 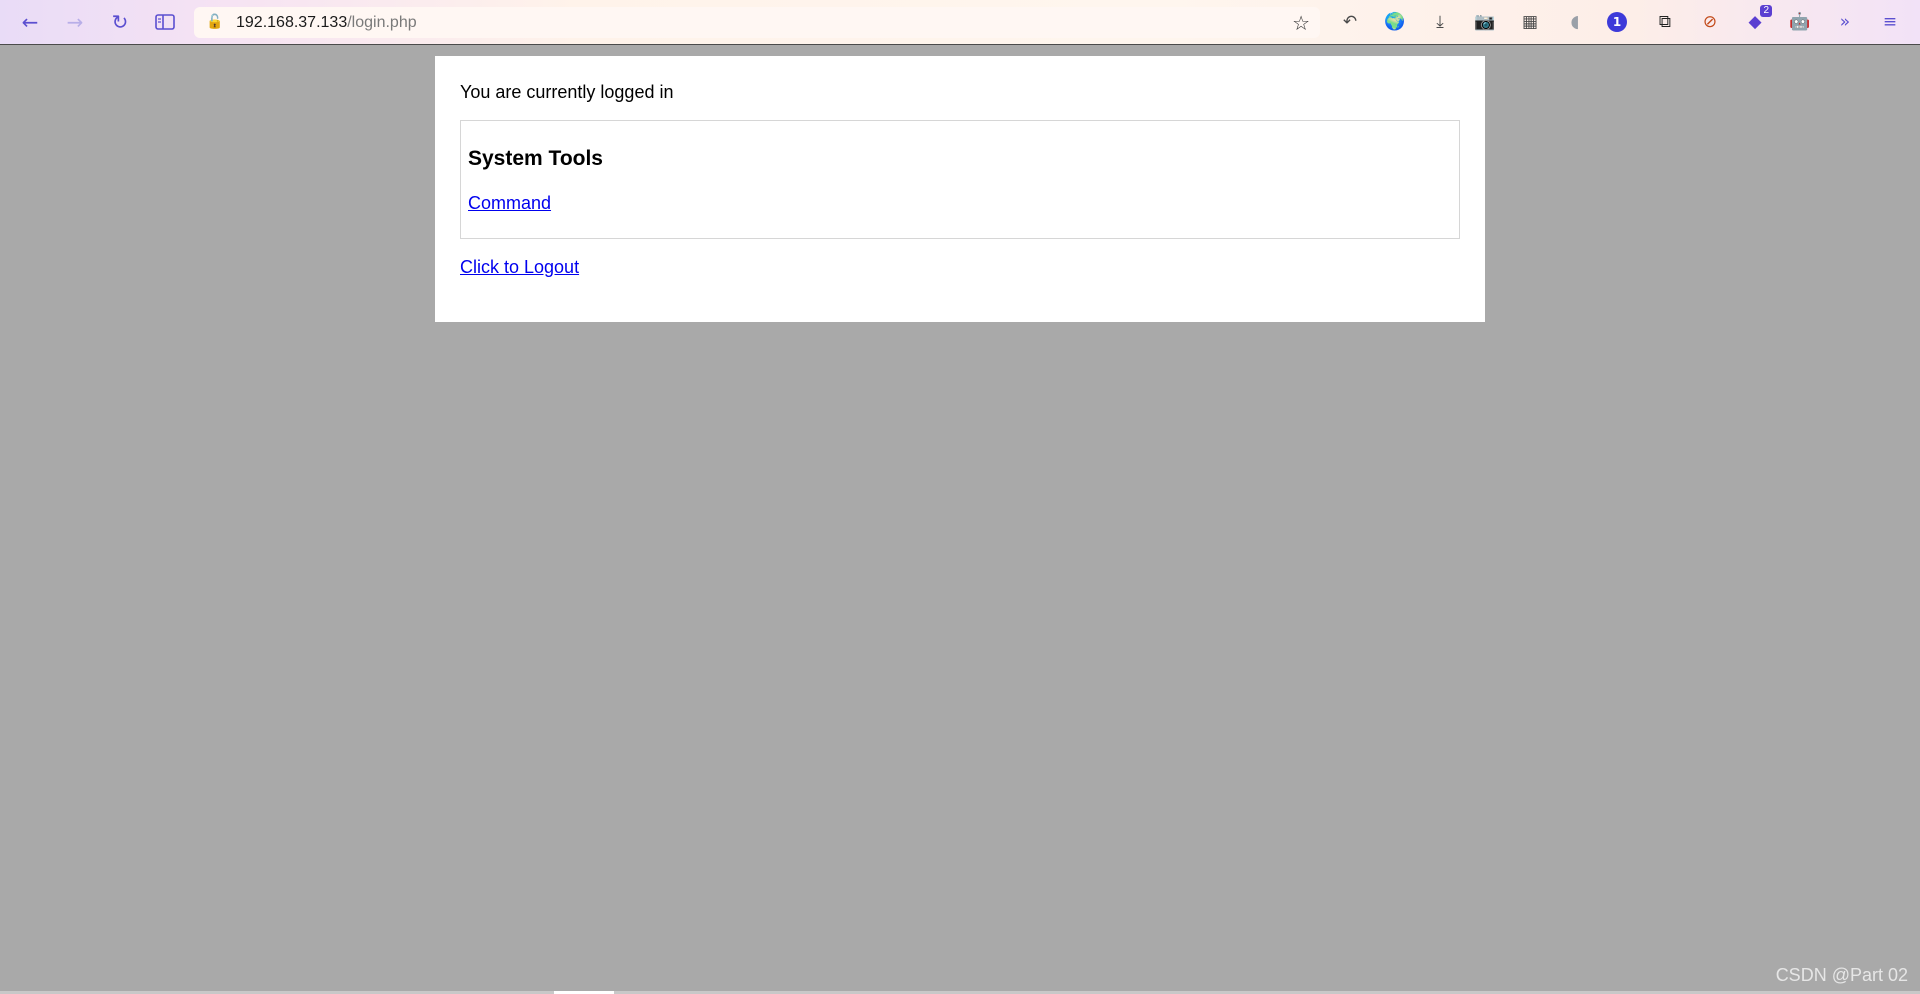 What do you see at coordinates (1395, 22) in the screenshot?
I see `globe-extension-icon: 🌍` at bounding box center [1395, 22].